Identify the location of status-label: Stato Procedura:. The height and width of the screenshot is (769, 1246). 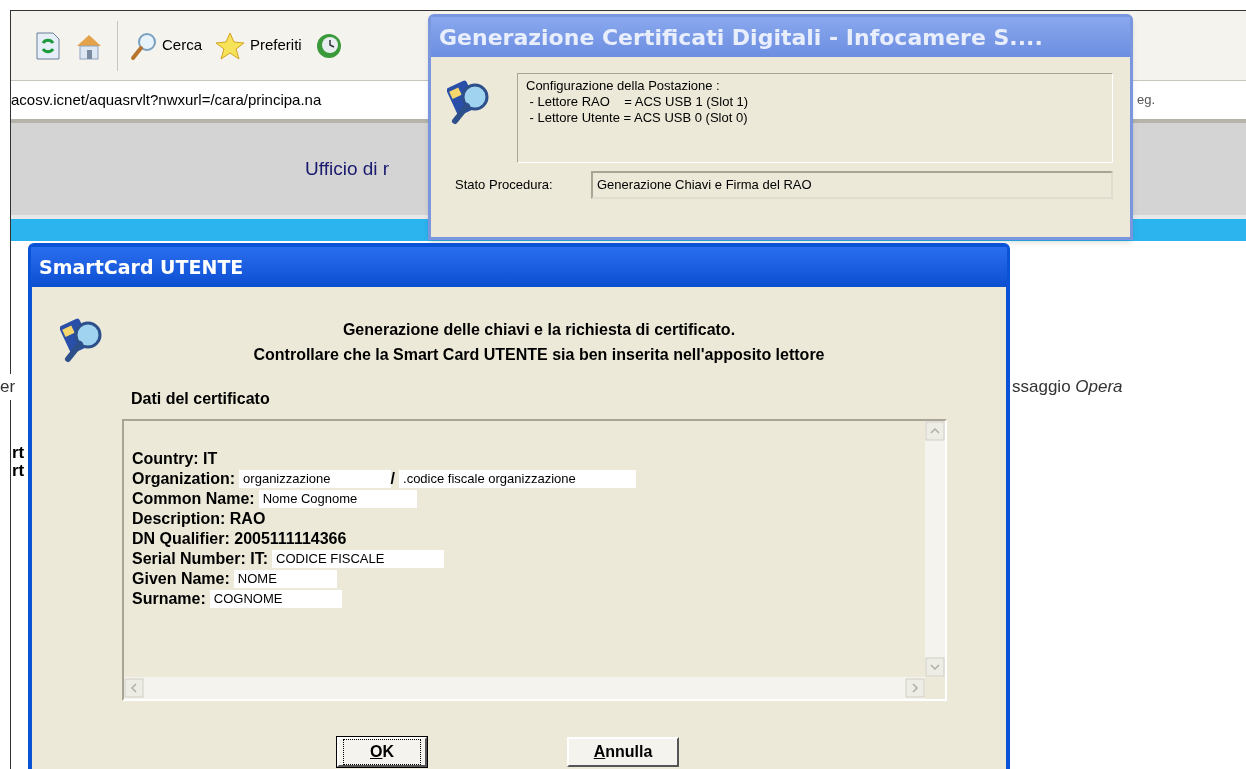
(504, 185).